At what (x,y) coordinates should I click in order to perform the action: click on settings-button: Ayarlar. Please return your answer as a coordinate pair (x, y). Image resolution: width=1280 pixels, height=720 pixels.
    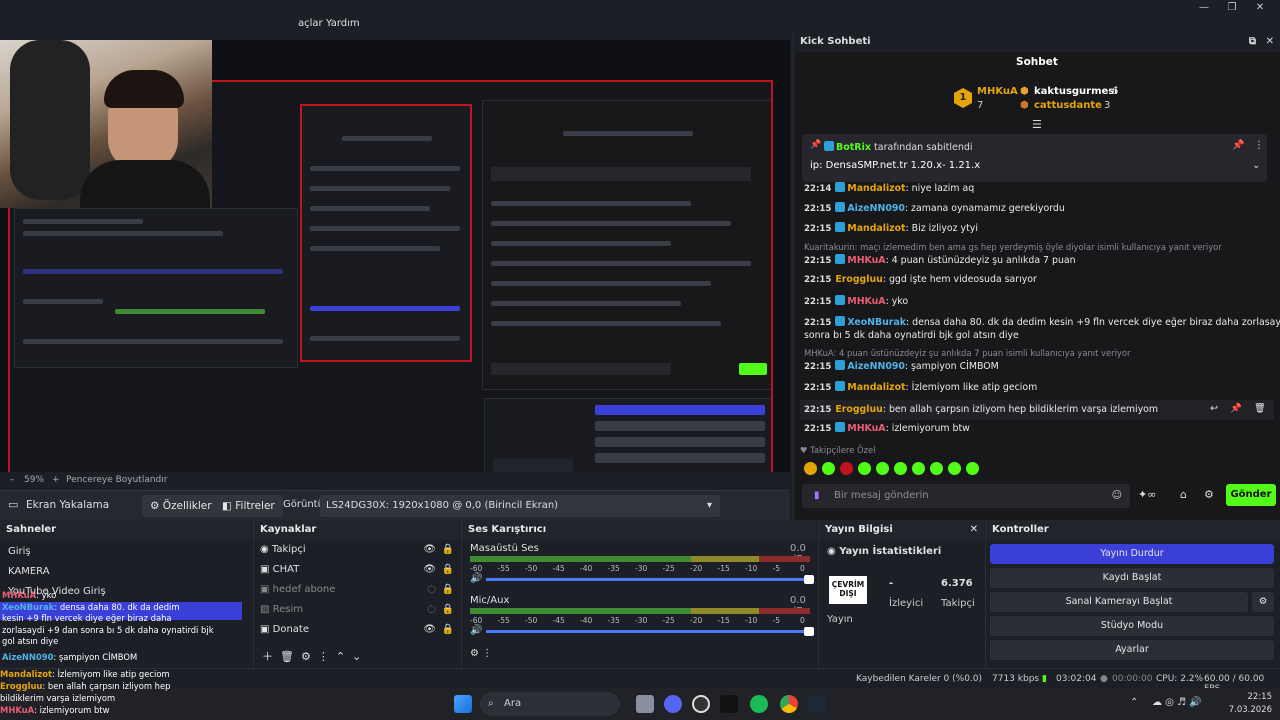
    Looking at the image, I should click on (1132, 650).